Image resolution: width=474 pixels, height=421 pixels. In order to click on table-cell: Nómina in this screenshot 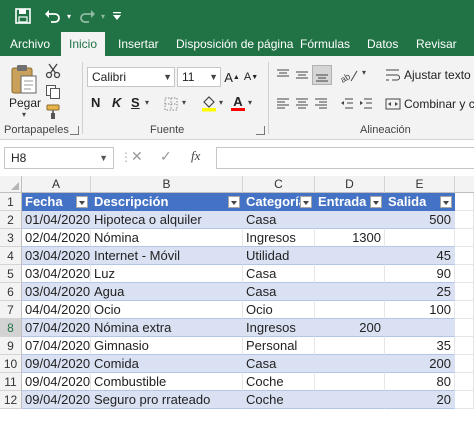, I will do `click(167, 238)`.